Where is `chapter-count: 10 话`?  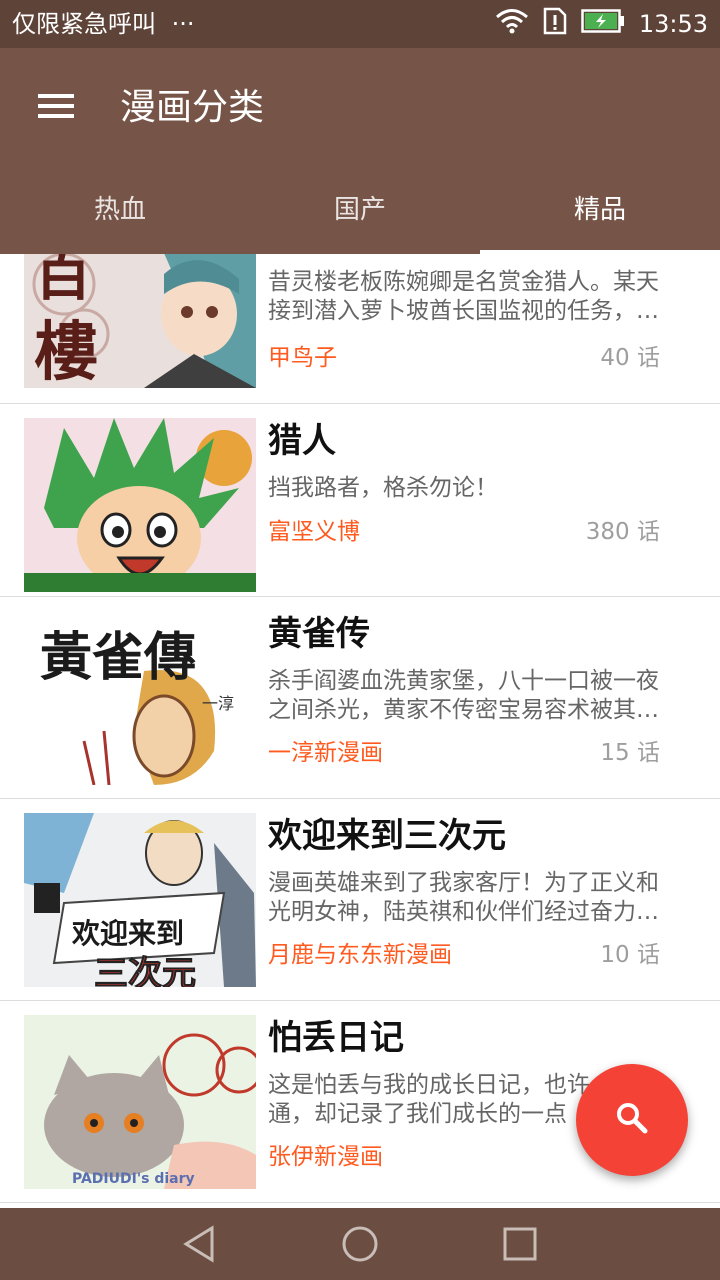 chapter-count: 10 话 is located at coordinates (630, 955).